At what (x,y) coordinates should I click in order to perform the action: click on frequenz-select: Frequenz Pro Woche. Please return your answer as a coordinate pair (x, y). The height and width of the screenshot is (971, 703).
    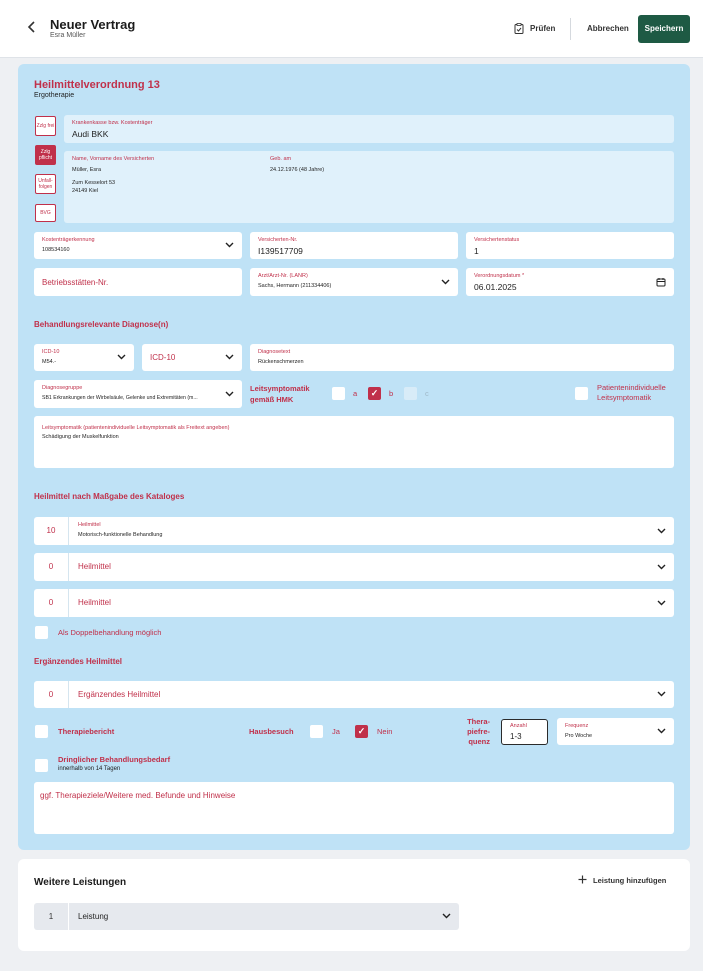
    Looking at the image, I should click on (615, 731).